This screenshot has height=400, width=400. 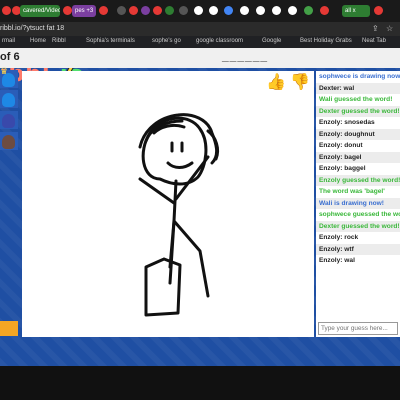 I want to click on tab-pes: pes +3, so click(x=84, y=11).